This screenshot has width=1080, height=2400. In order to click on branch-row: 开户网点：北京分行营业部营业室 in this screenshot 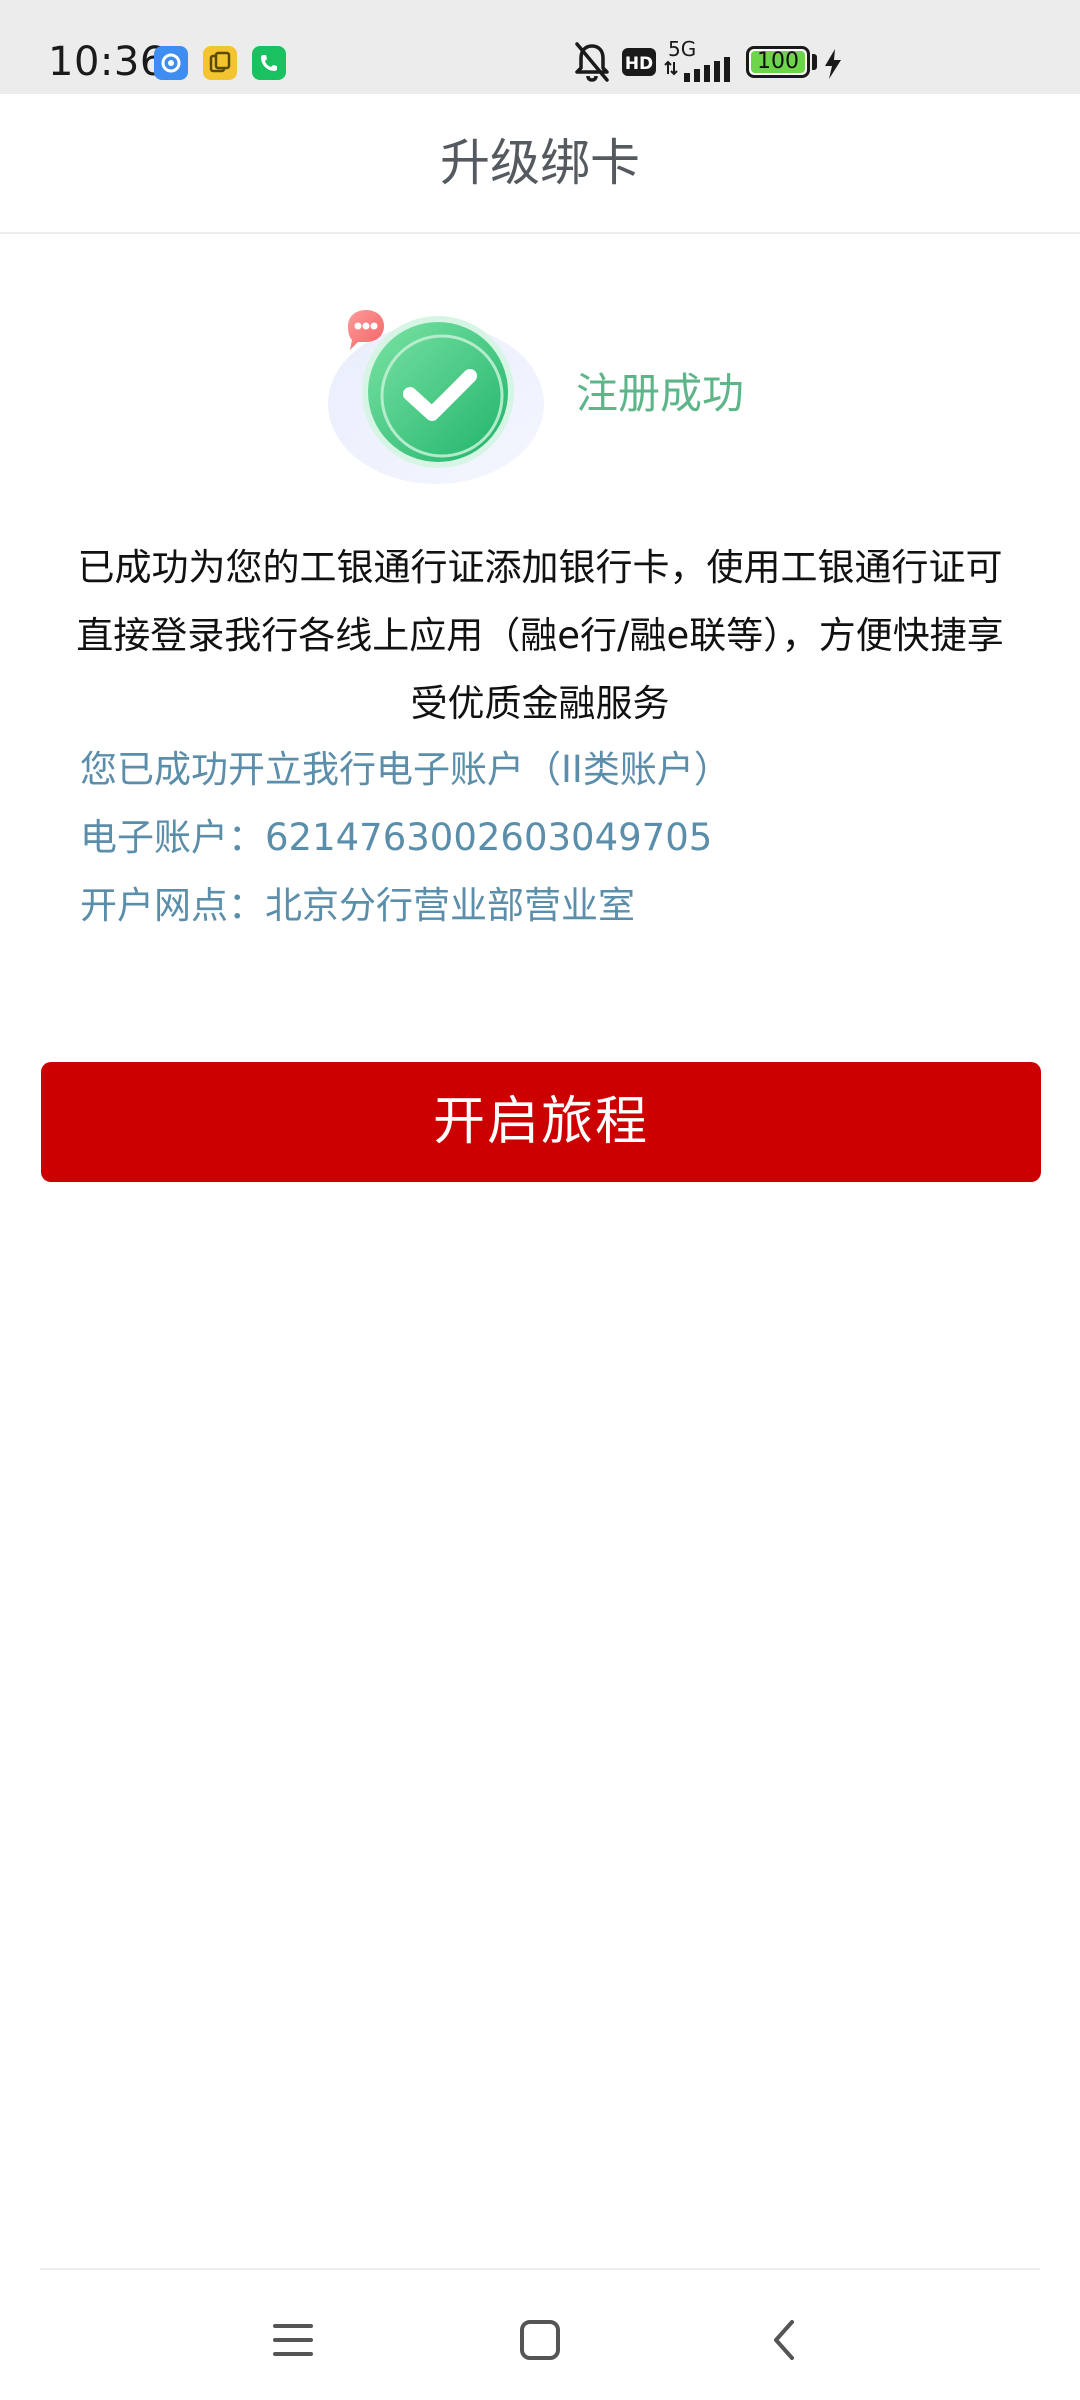, I will do `click(357, 906)`.